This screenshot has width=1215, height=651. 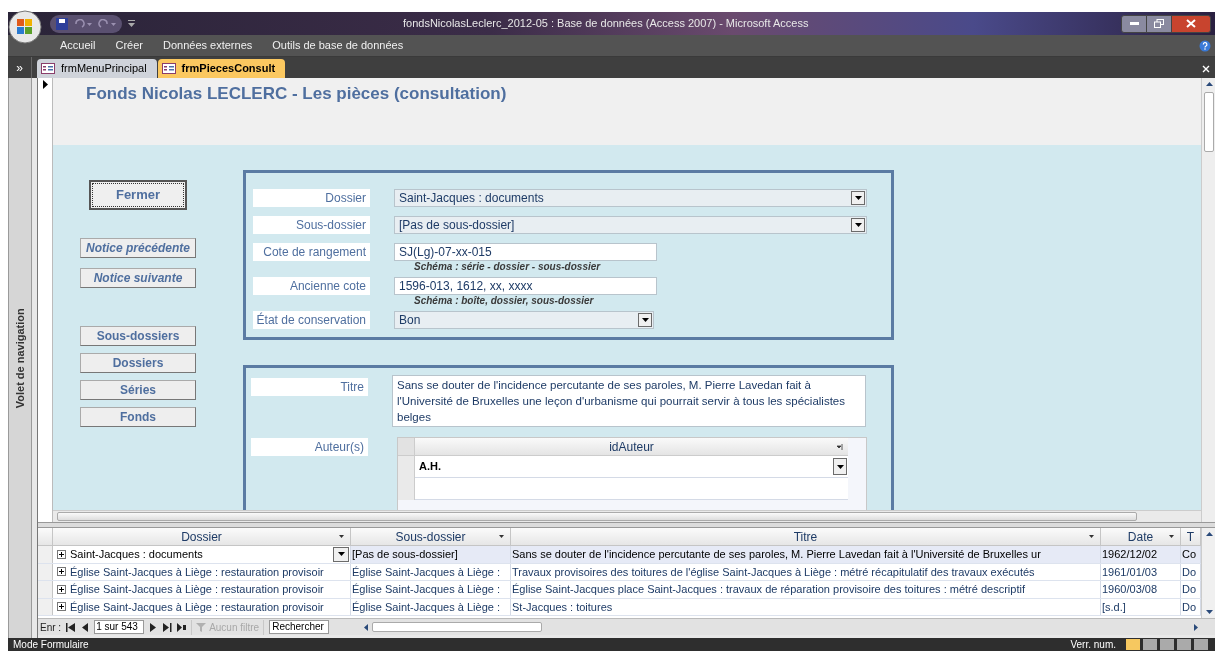 I want to click on sort-icon, so click(x=840, y=446).